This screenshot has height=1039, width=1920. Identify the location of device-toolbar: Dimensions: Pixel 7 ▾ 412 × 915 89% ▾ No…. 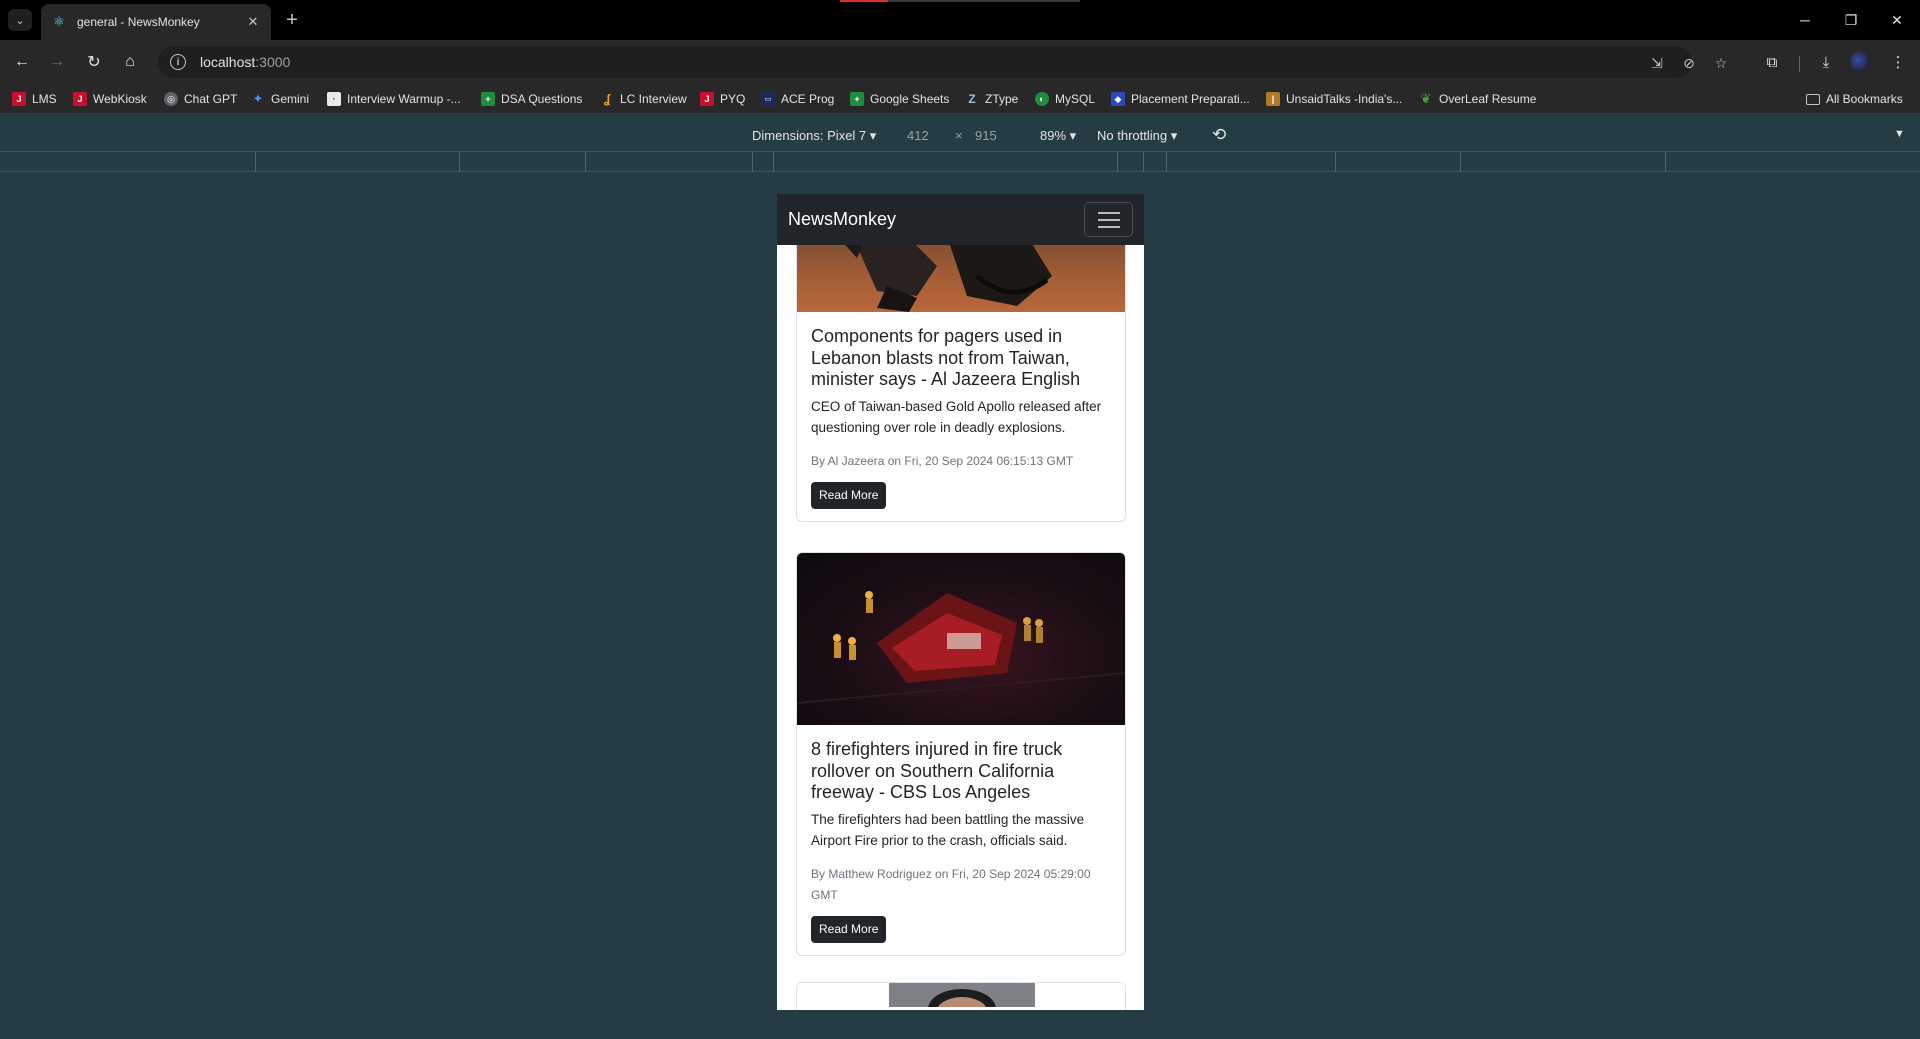
(960, 135).